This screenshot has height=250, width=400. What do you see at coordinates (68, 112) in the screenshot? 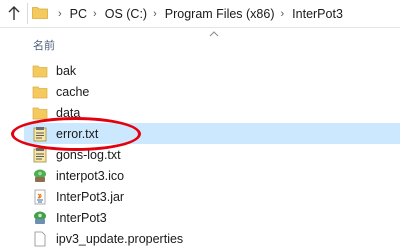
I see `file-name: data` at bounding box center [68, 112].